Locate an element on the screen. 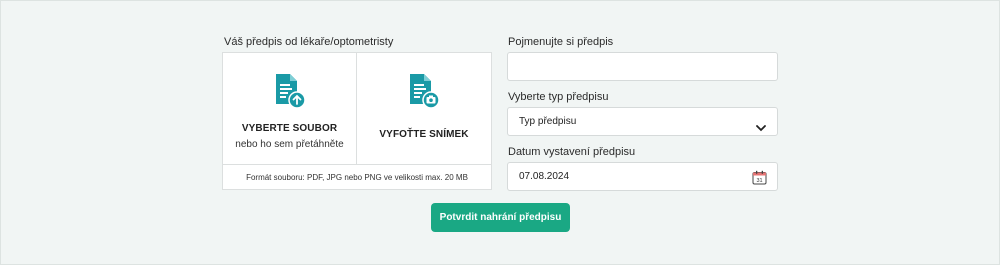 The image size is (1000, 265). calendar-day: 31 is located at coordinates (759, 181).